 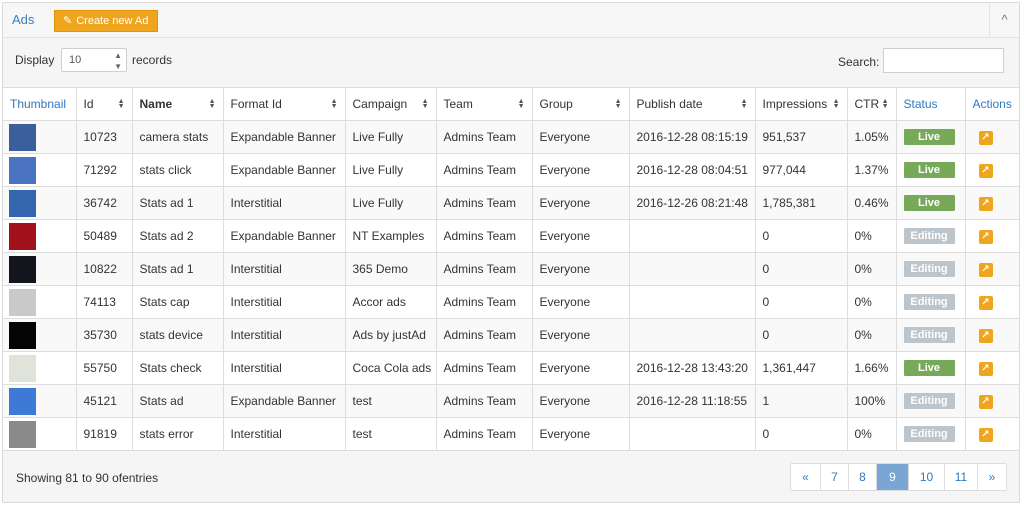 What do you see at coordinates (892, 477) in the screenshot?
I see `page-button-9: 9` at bounding box center [892, 477].